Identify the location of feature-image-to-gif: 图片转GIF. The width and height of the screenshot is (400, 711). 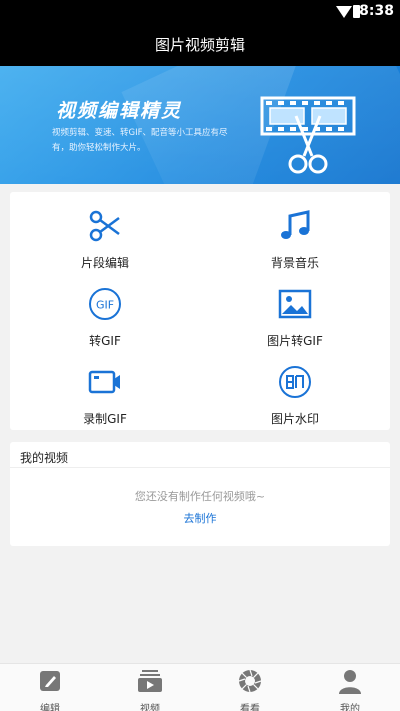
(295, 317).